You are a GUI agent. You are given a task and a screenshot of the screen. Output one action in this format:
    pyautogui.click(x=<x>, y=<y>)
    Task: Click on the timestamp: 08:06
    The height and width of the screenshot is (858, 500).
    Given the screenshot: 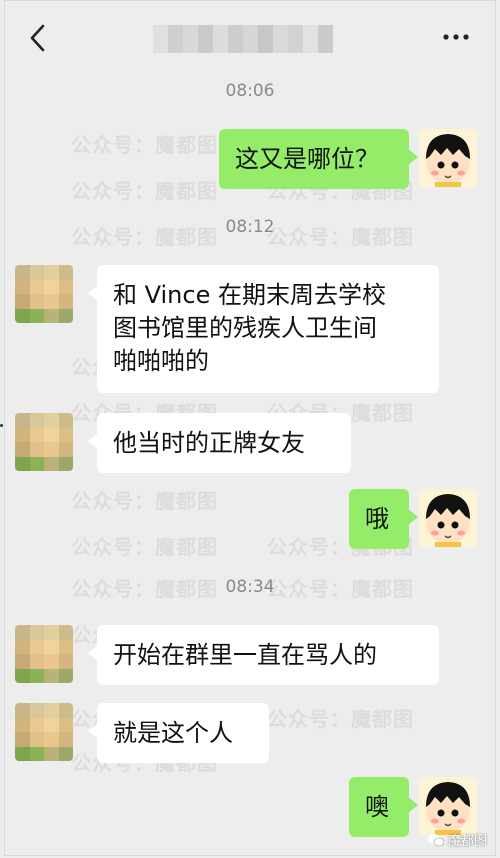 What is the action you would take?
    pyautogui.click(x=250, y=91)
    